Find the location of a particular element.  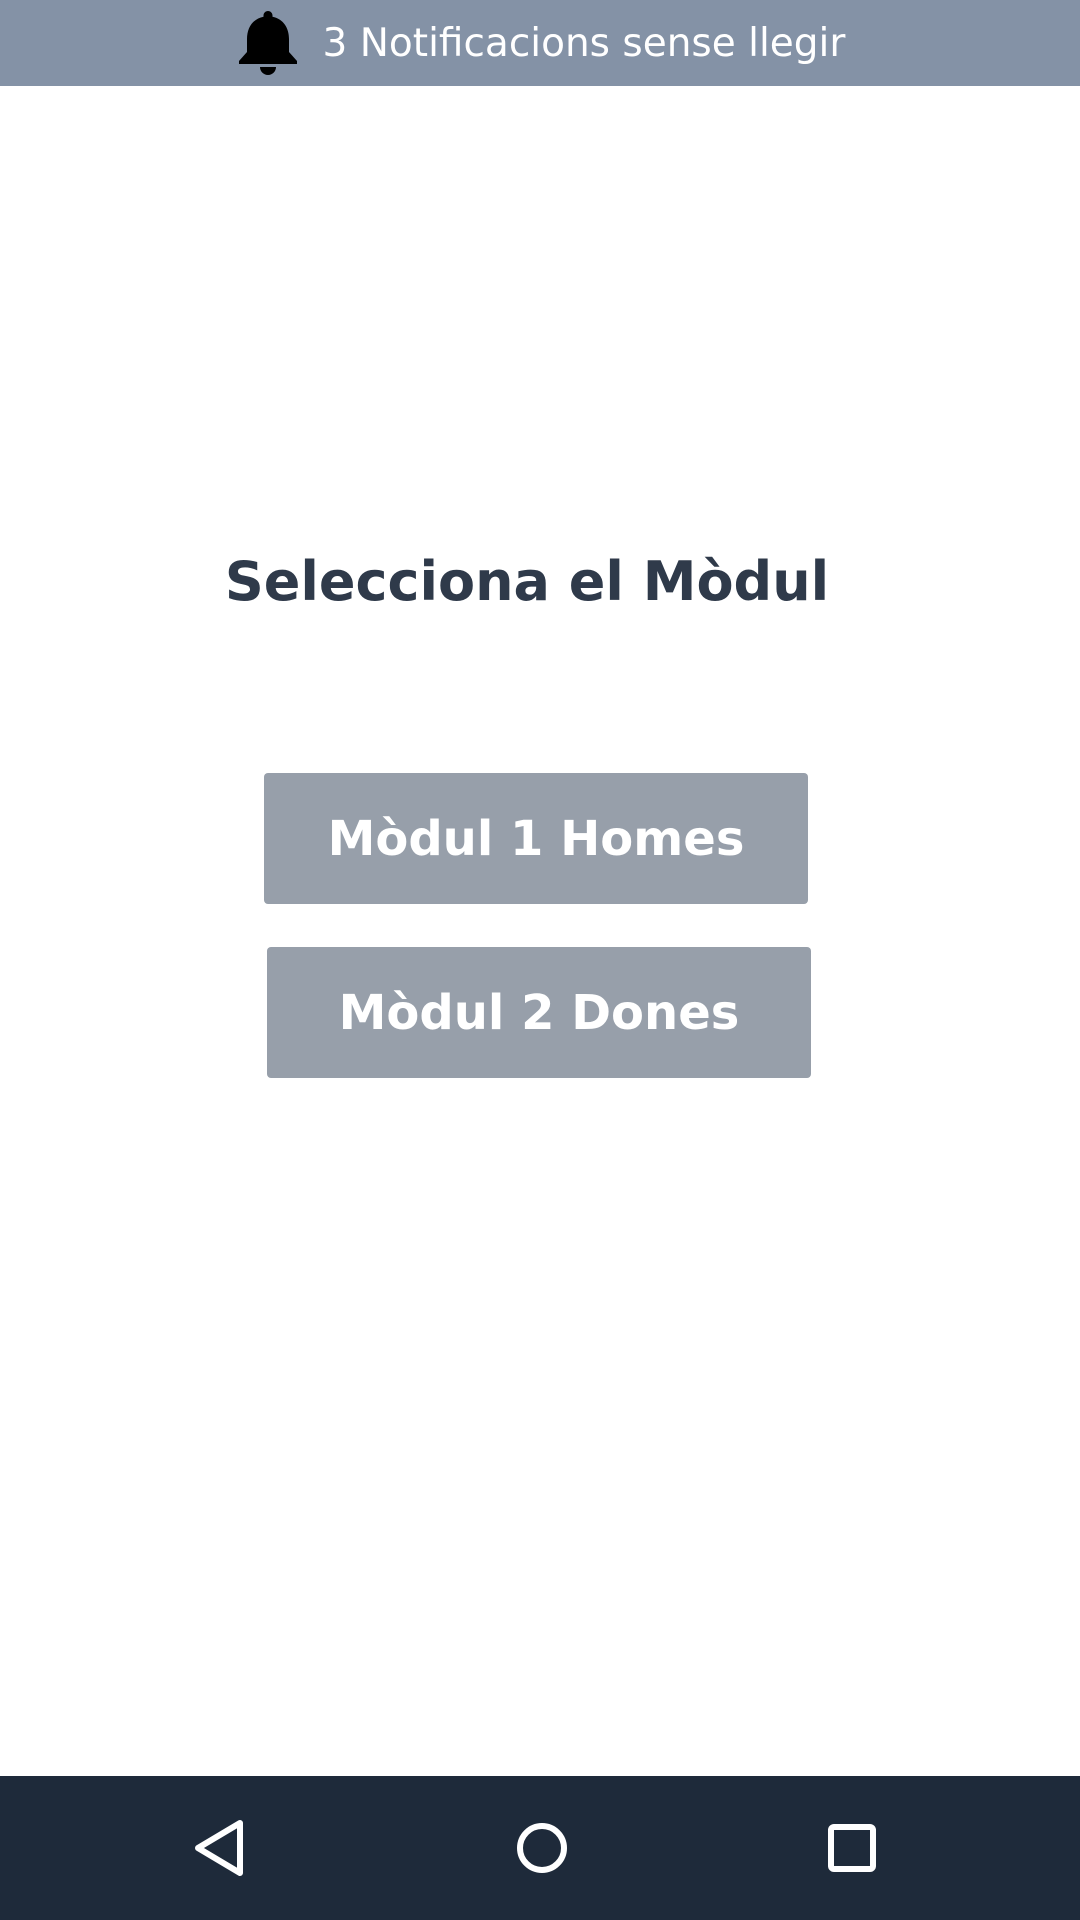

module-1-button: Mòdul 1 Homes is located at coordinates (536, 838).